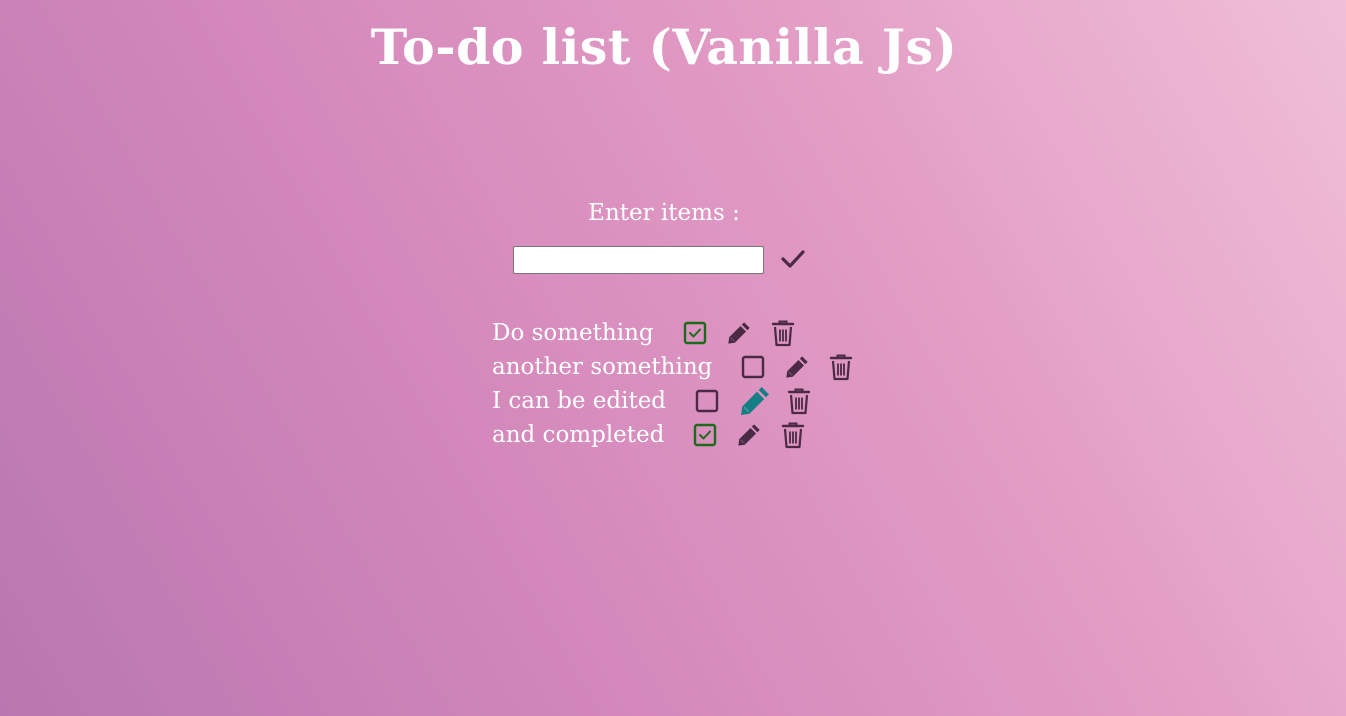 This screenshot has width=1346, height=716. Describe the element at coordinates (573, 333) in the screenshot. I see `todo-item-text: Do something` at that location.